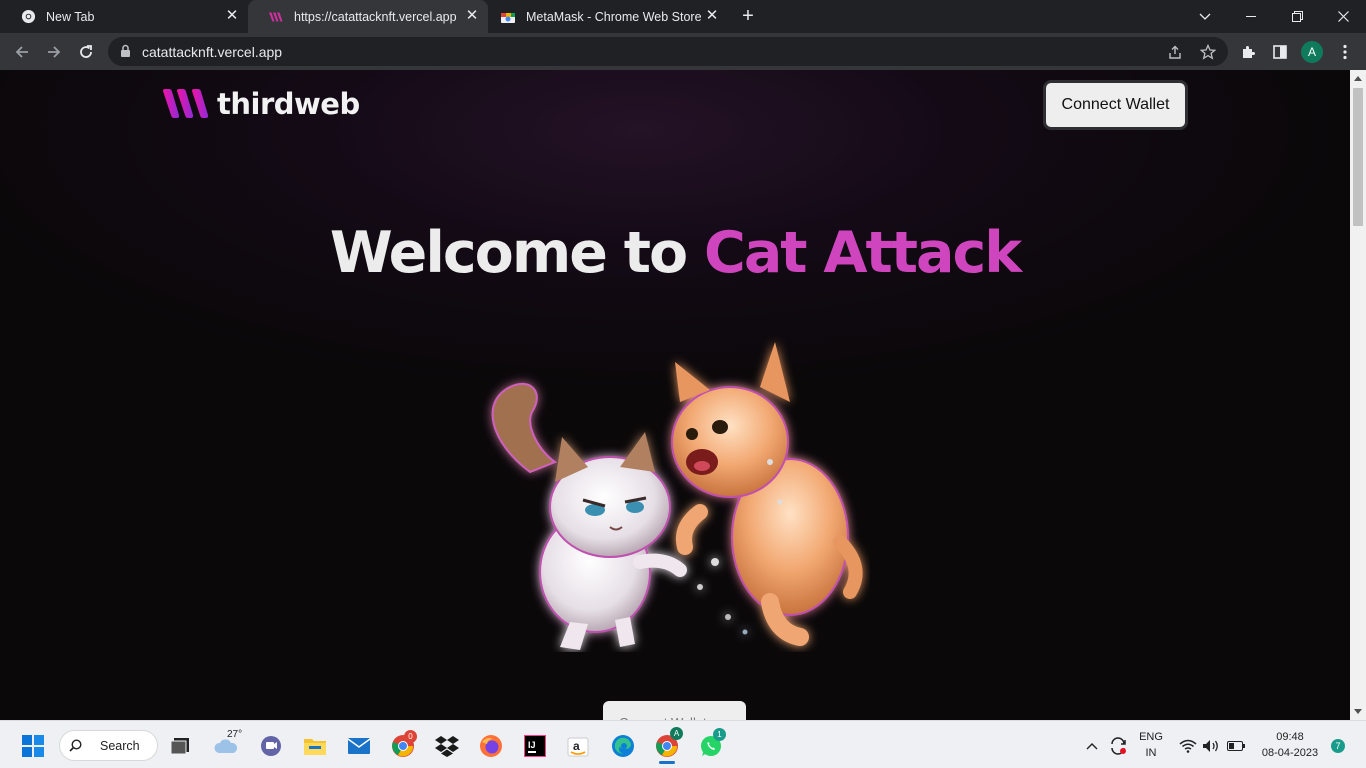 This screenshot has height=768, width=1366. I want to click on lock-icon, so click(125, 53).